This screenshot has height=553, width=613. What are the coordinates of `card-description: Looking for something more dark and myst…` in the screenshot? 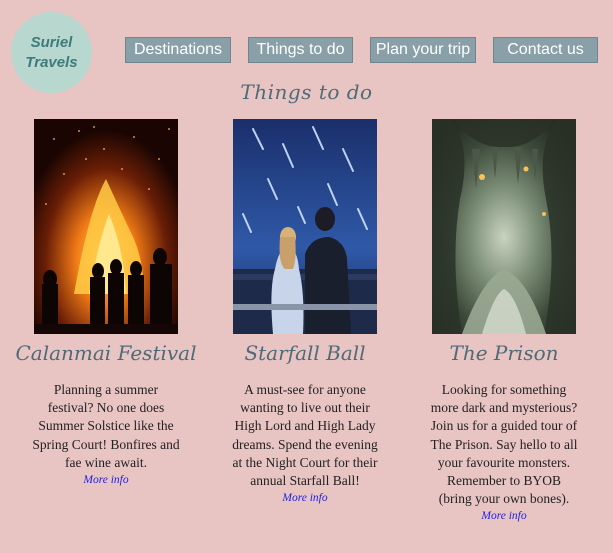 It's located at (504, 452).